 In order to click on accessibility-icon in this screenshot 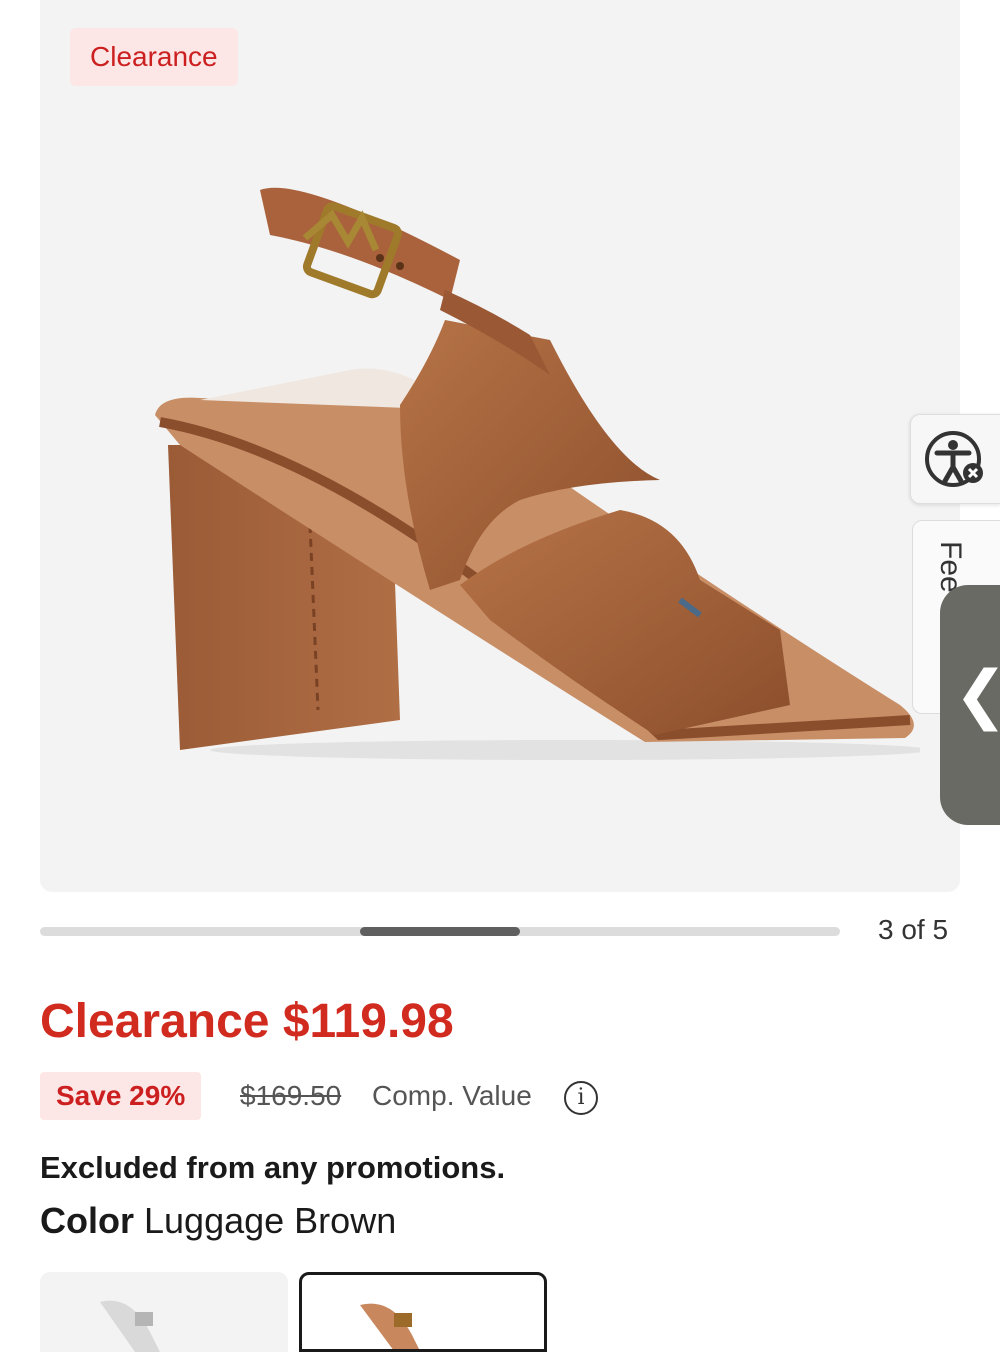, I will do `click(954, 459)`.